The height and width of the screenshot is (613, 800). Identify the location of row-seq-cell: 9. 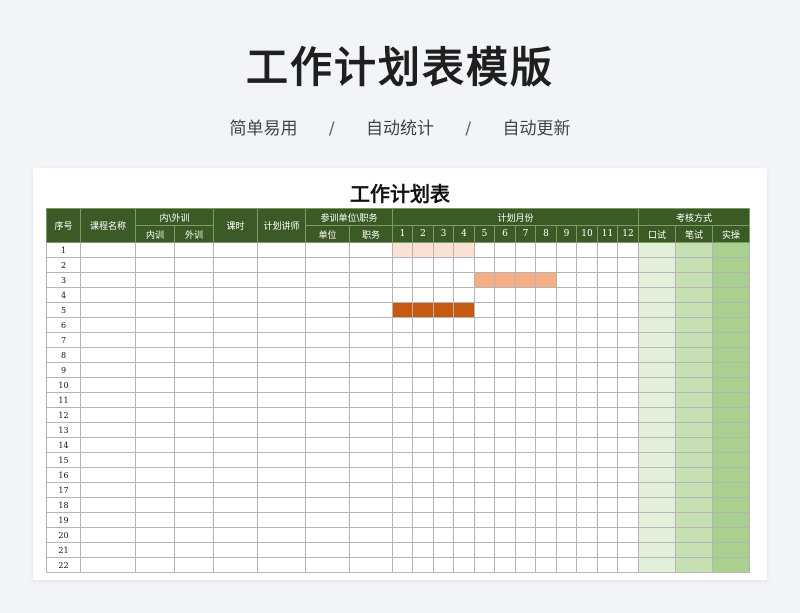
(63, 370).